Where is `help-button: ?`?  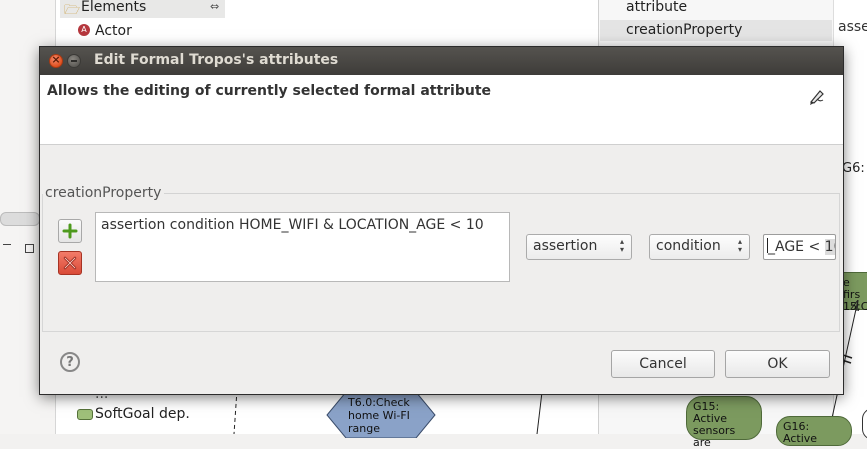 help-button: ? is located at coordinates (70, 362).